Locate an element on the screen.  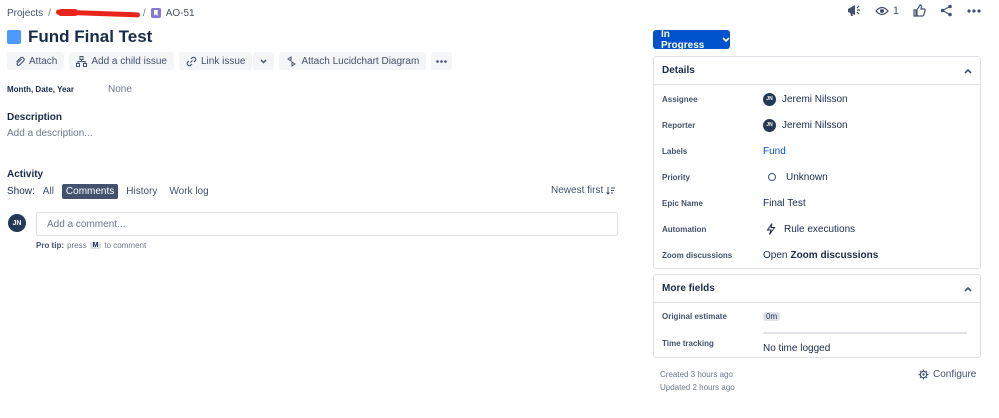
detail-label: Priority is located at coordinates (676, 177).